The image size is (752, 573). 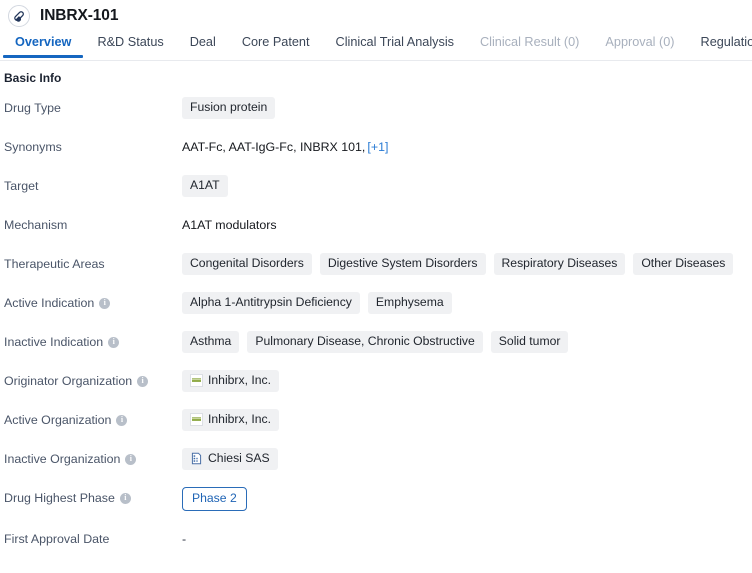 What do you see at coordinates (467, 381) in the screenshot?
I see `field-value-originator-organization: Inhibrx, Inc.` at bounding box center [467, 381].